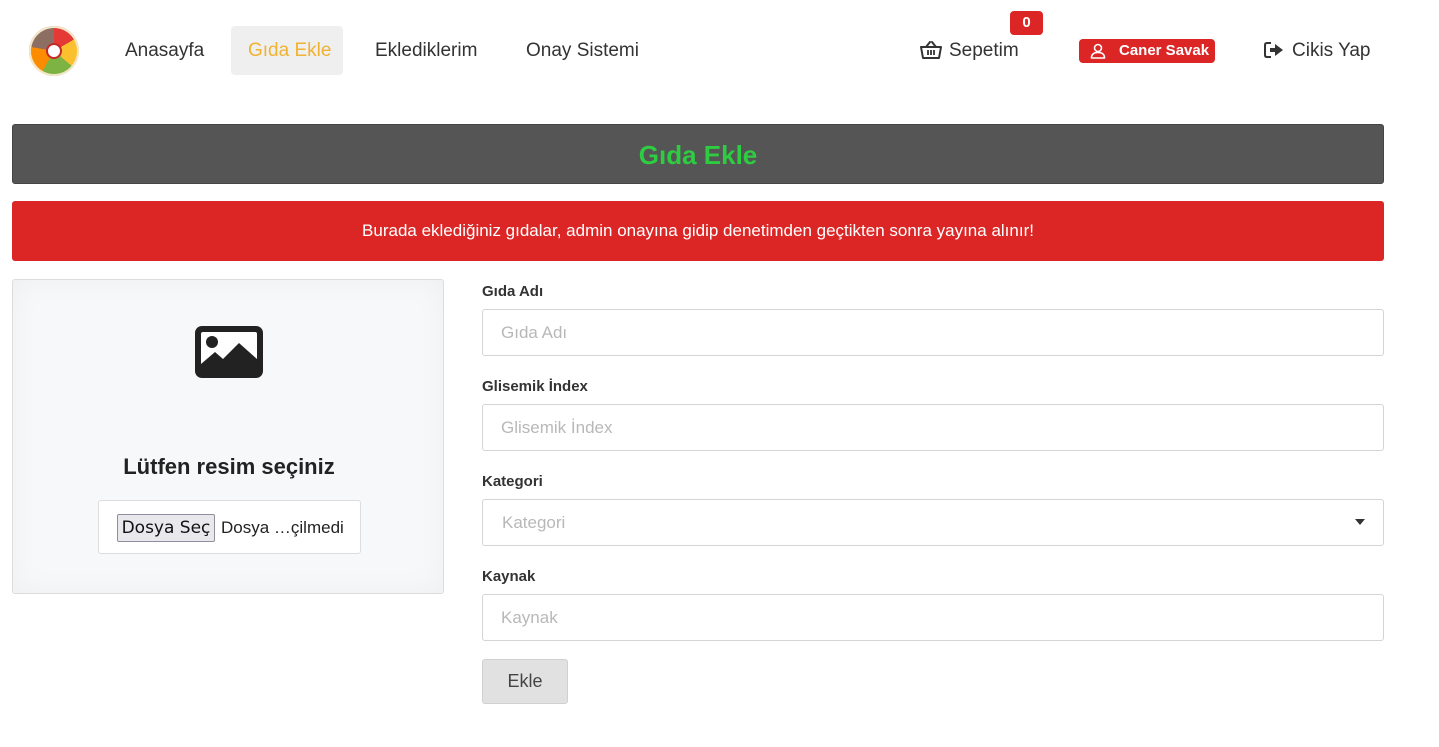 This screenshot has height=747, width=1439. What do you see at coordinates (229, 466) in the screenshot?
I see `image-upload-heading: Lütfen resim seçiniz` at bounding box center [229, 466].